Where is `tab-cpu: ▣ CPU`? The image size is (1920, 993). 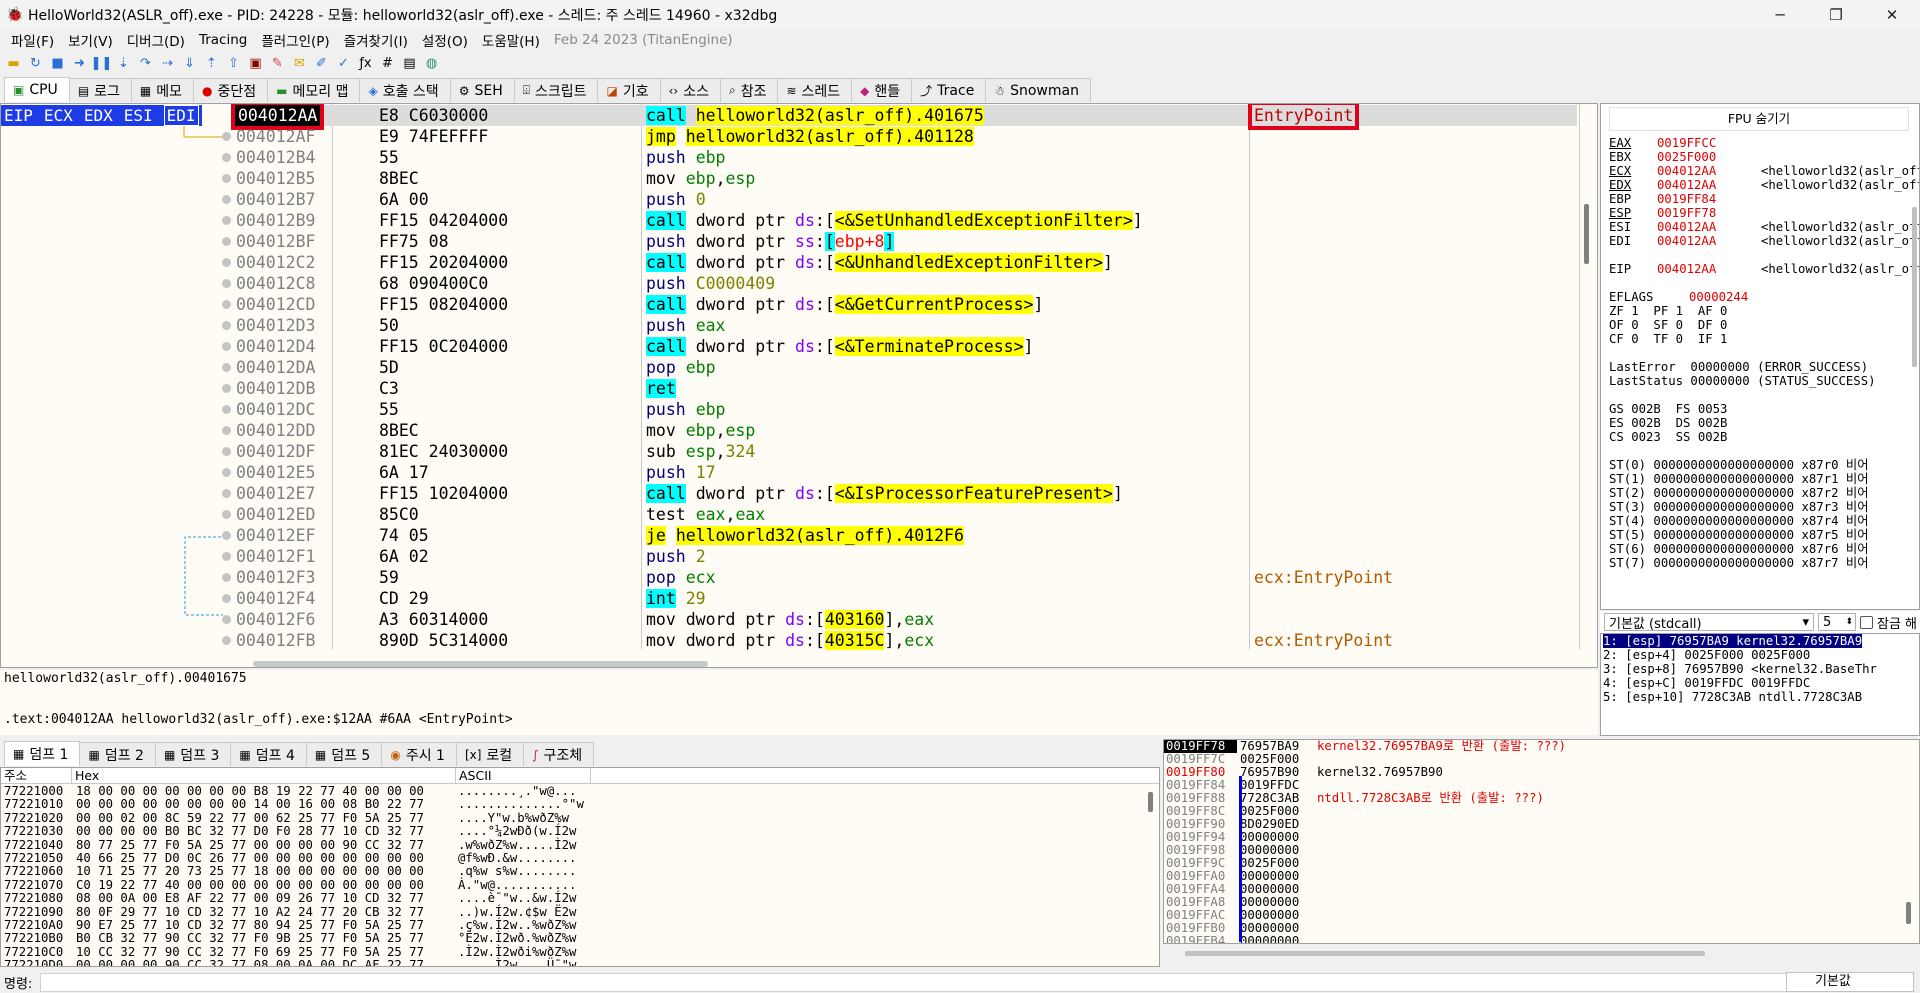 tab-cpu: ▣ CPU is located at coordinates (37, 89).